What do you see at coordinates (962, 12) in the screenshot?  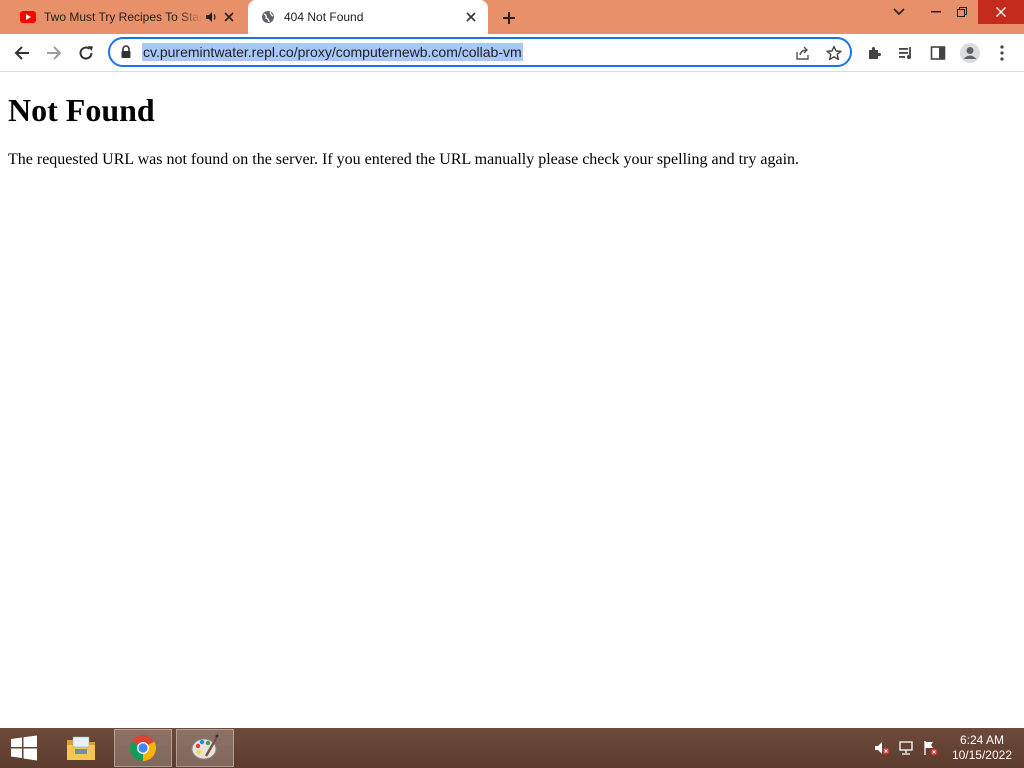 I see `restore-button` at bounding box center [962, 12].